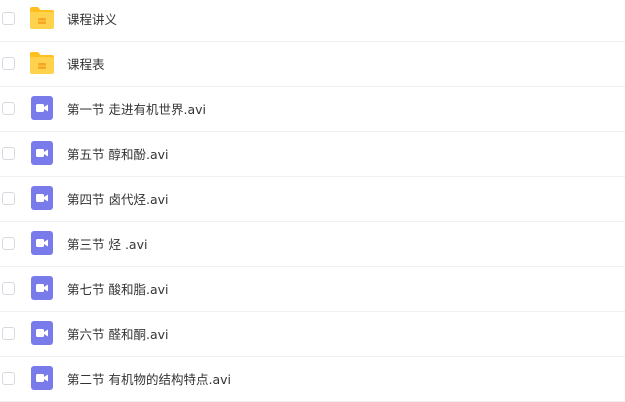 The width and height of the screenshot is (625, 402). What do you see at coordinates (312, 379) in the screenshot?
I see `file-row: 第二节 有机物的结构特点.avi` at bounding box center [312, 379].